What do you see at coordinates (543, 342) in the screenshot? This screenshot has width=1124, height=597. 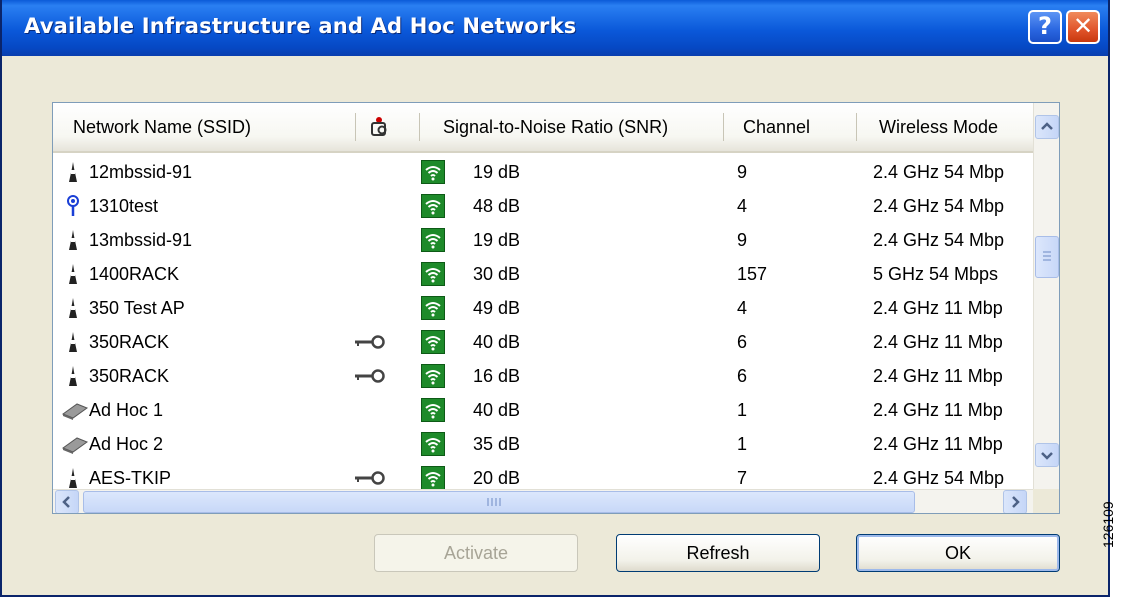 I see `network-row: 350RACK 40 dB 6 2.4 GHz 11 Mbp` at bounding box center [543, 342].